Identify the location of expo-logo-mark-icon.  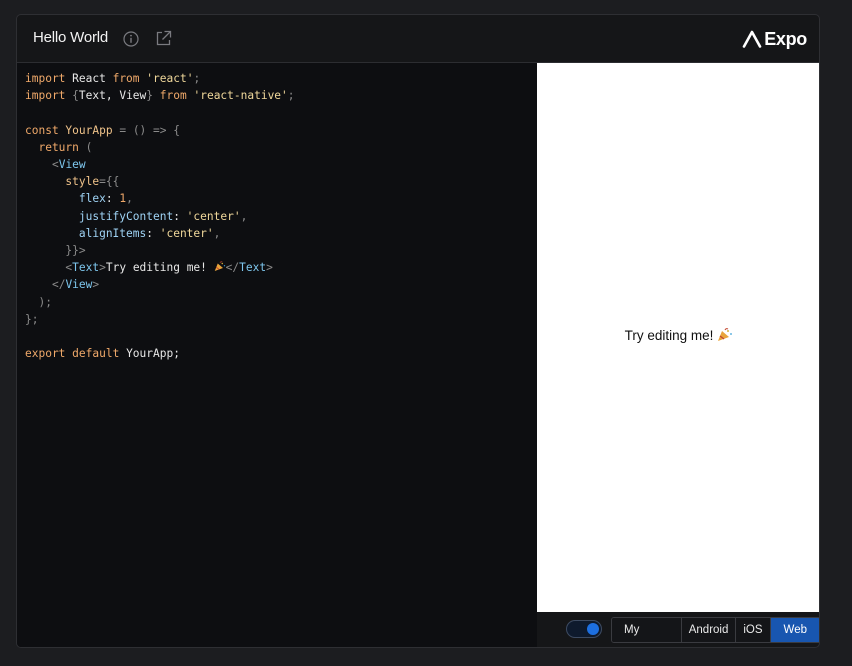
(752, 39).